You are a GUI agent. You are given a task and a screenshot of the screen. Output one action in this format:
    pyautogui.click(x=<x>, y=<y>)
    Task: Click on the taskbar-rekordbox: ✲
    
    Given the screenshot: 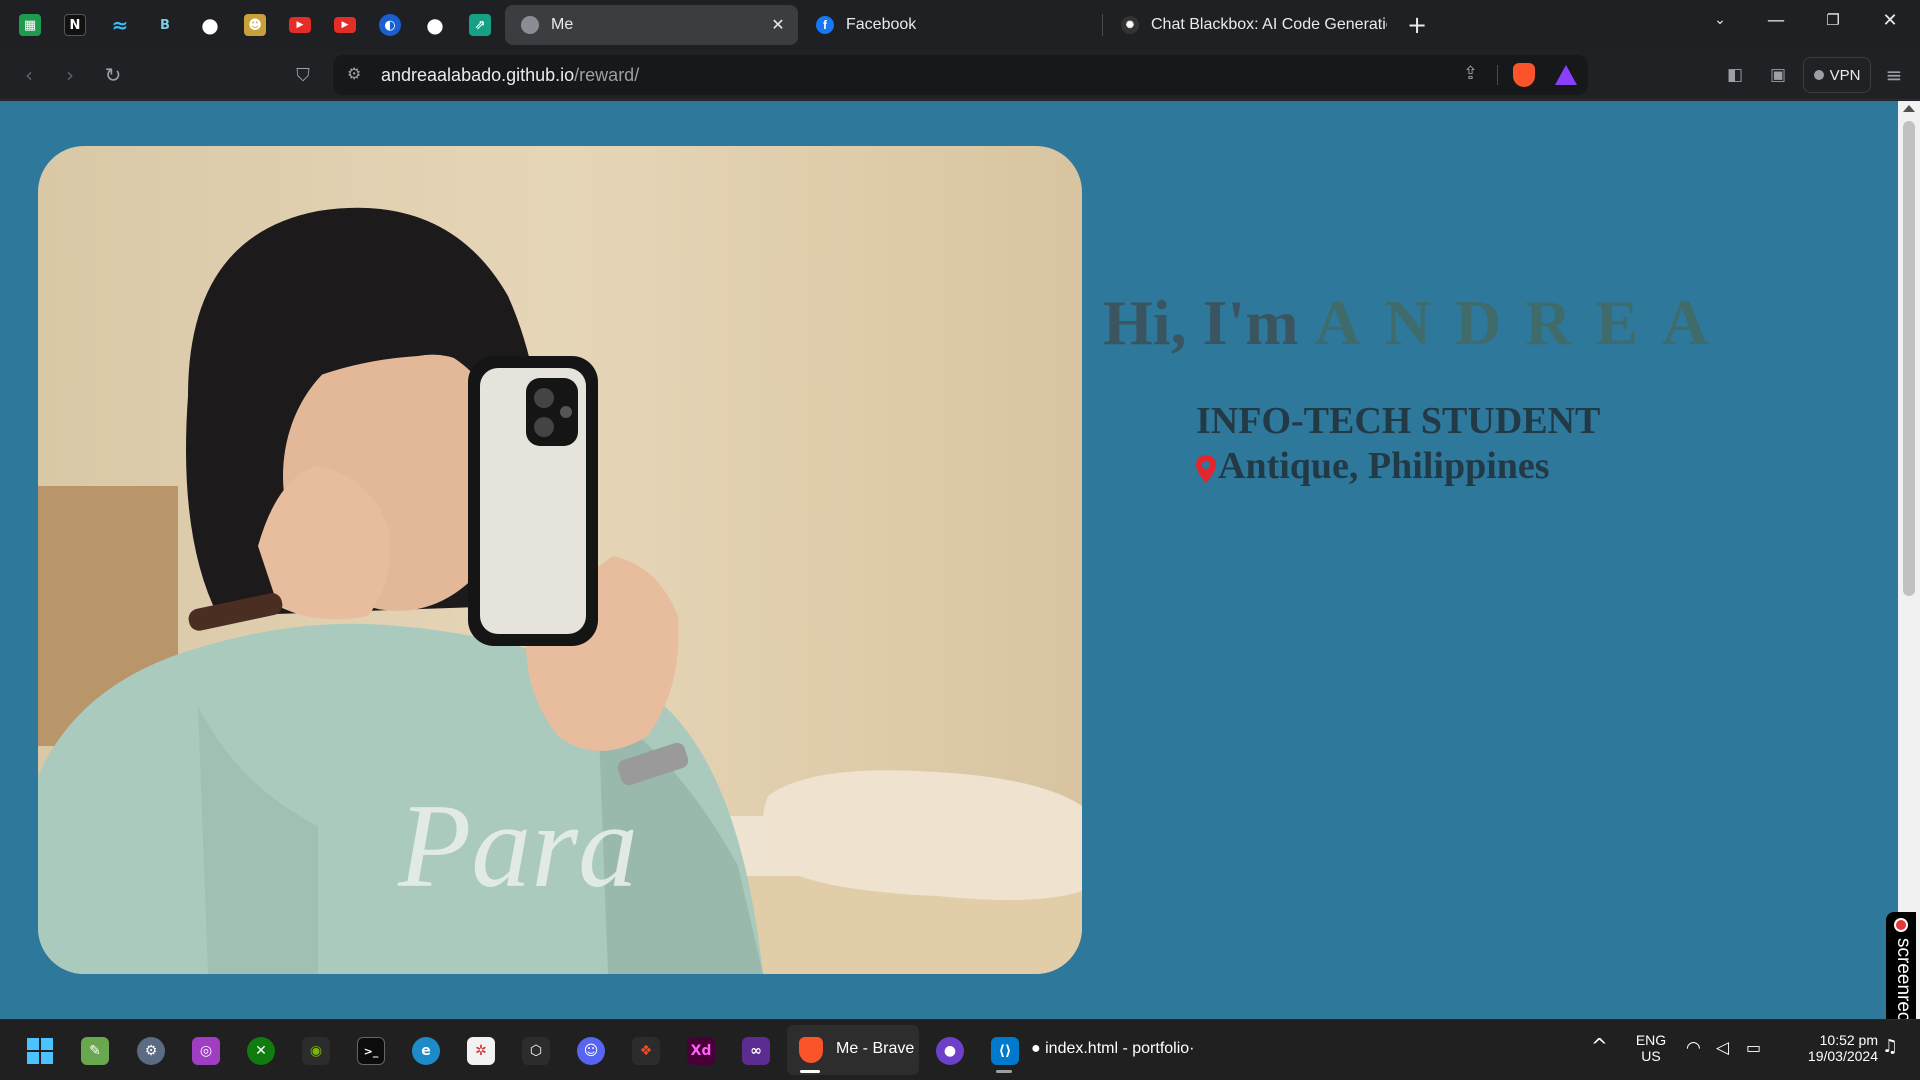 What is the action you would take?
    pyautogui.click(x=481, y=1051)
    